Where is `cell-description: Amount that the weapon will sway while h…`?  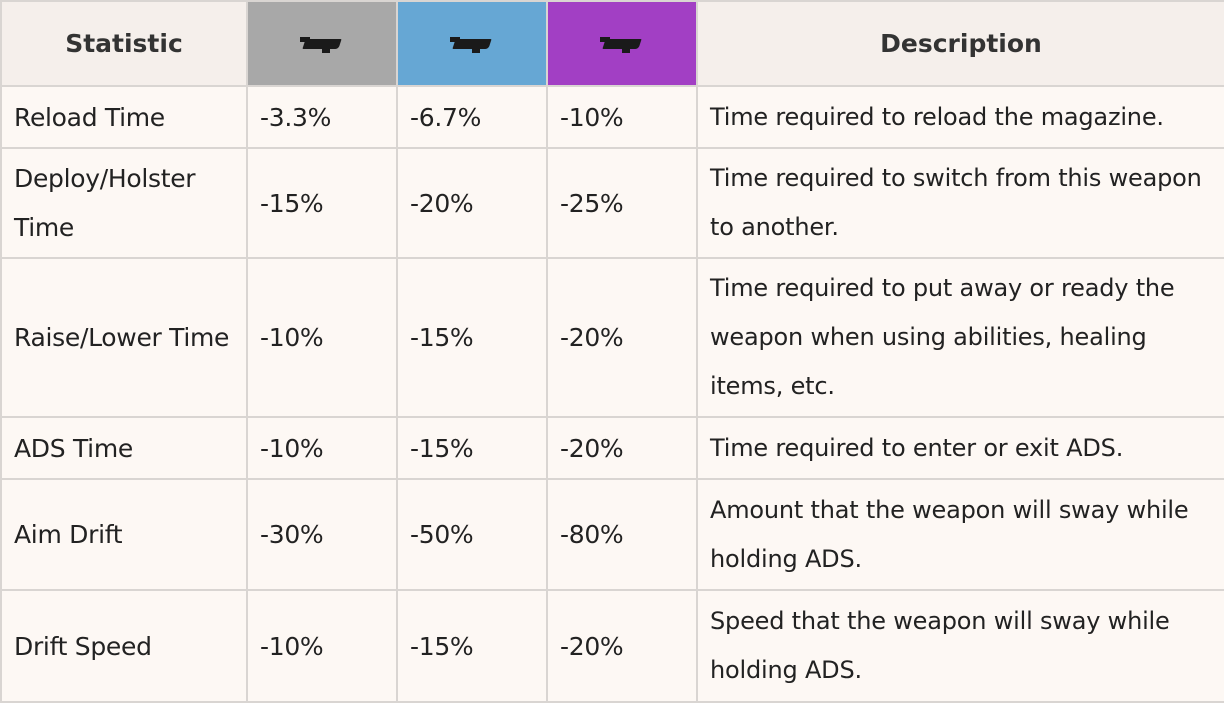 cell-description: Amount that the weapon will sway while h… is located at coordinates (960, 534).